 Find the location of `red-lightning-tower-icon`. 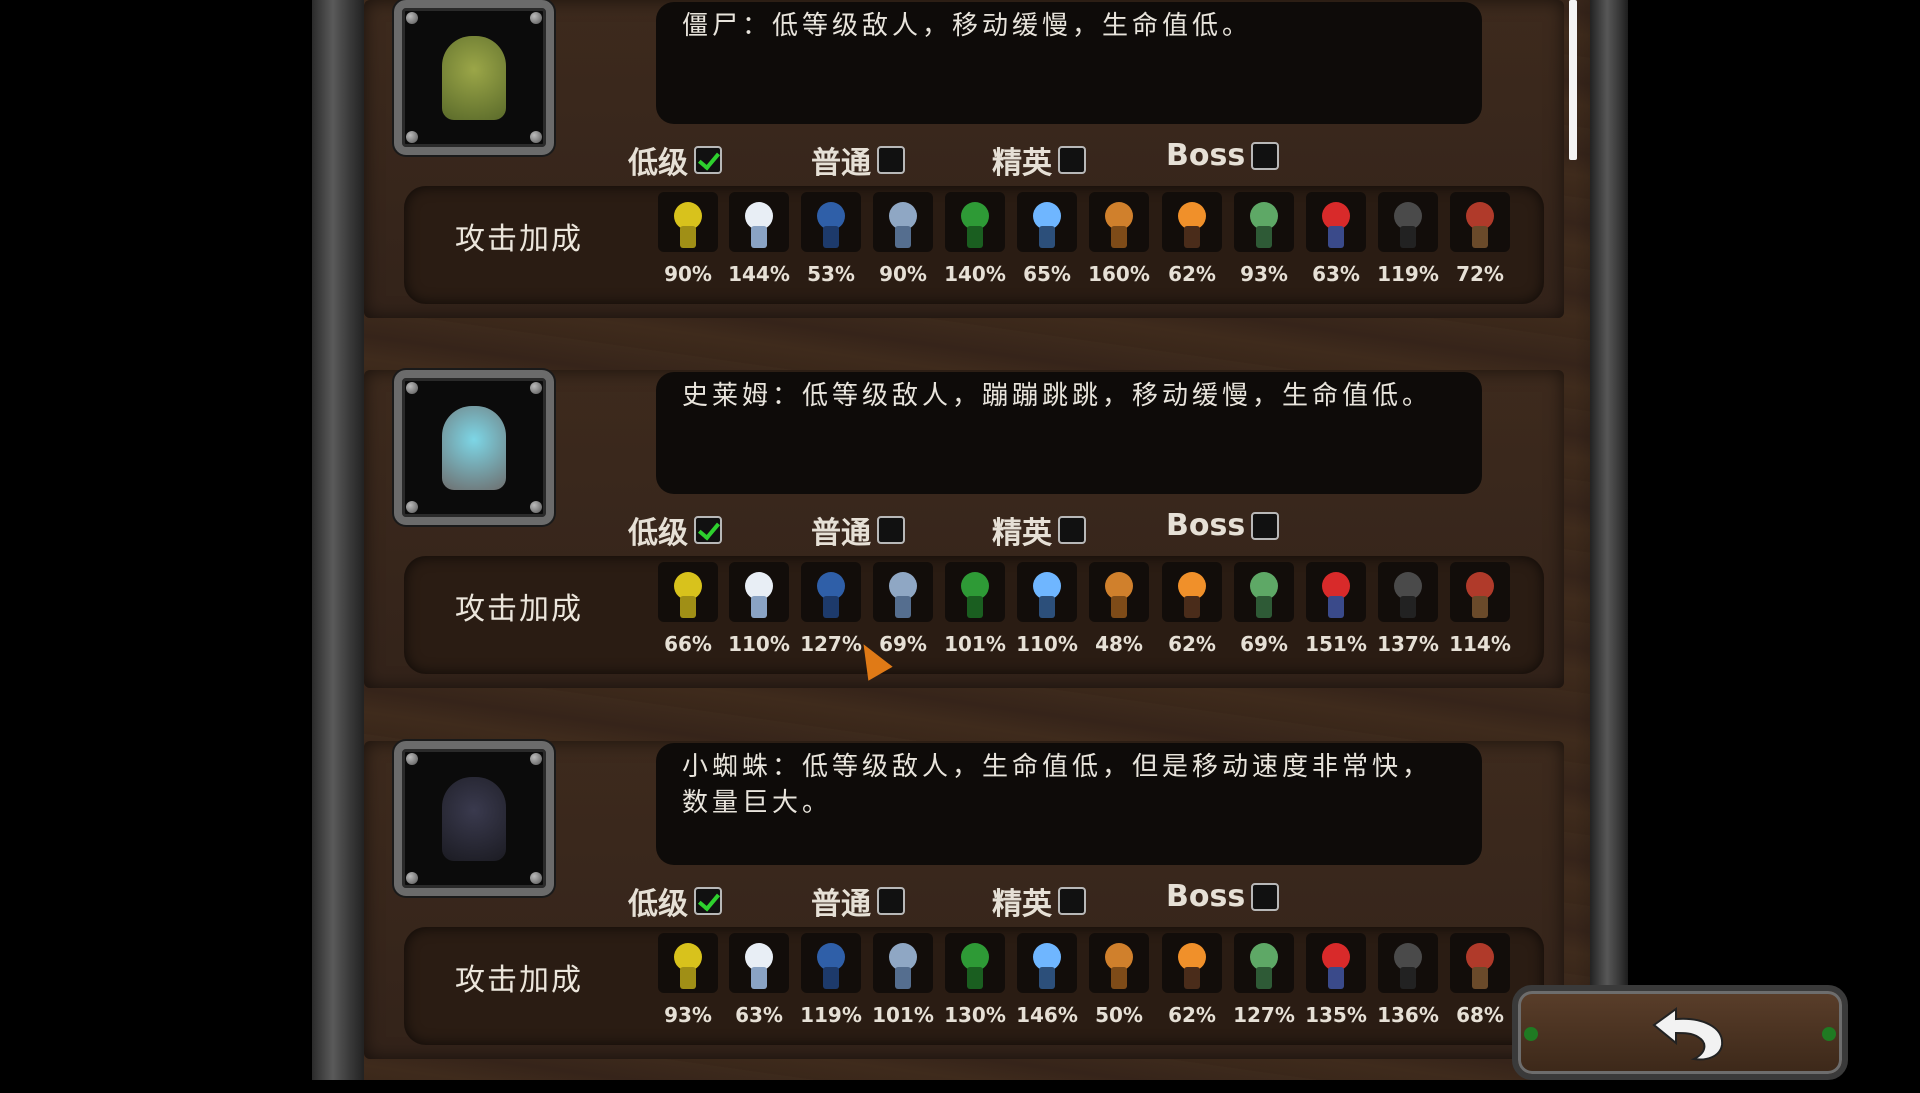

red-lightning-tower-icon is located at coordinates (1336, 222).